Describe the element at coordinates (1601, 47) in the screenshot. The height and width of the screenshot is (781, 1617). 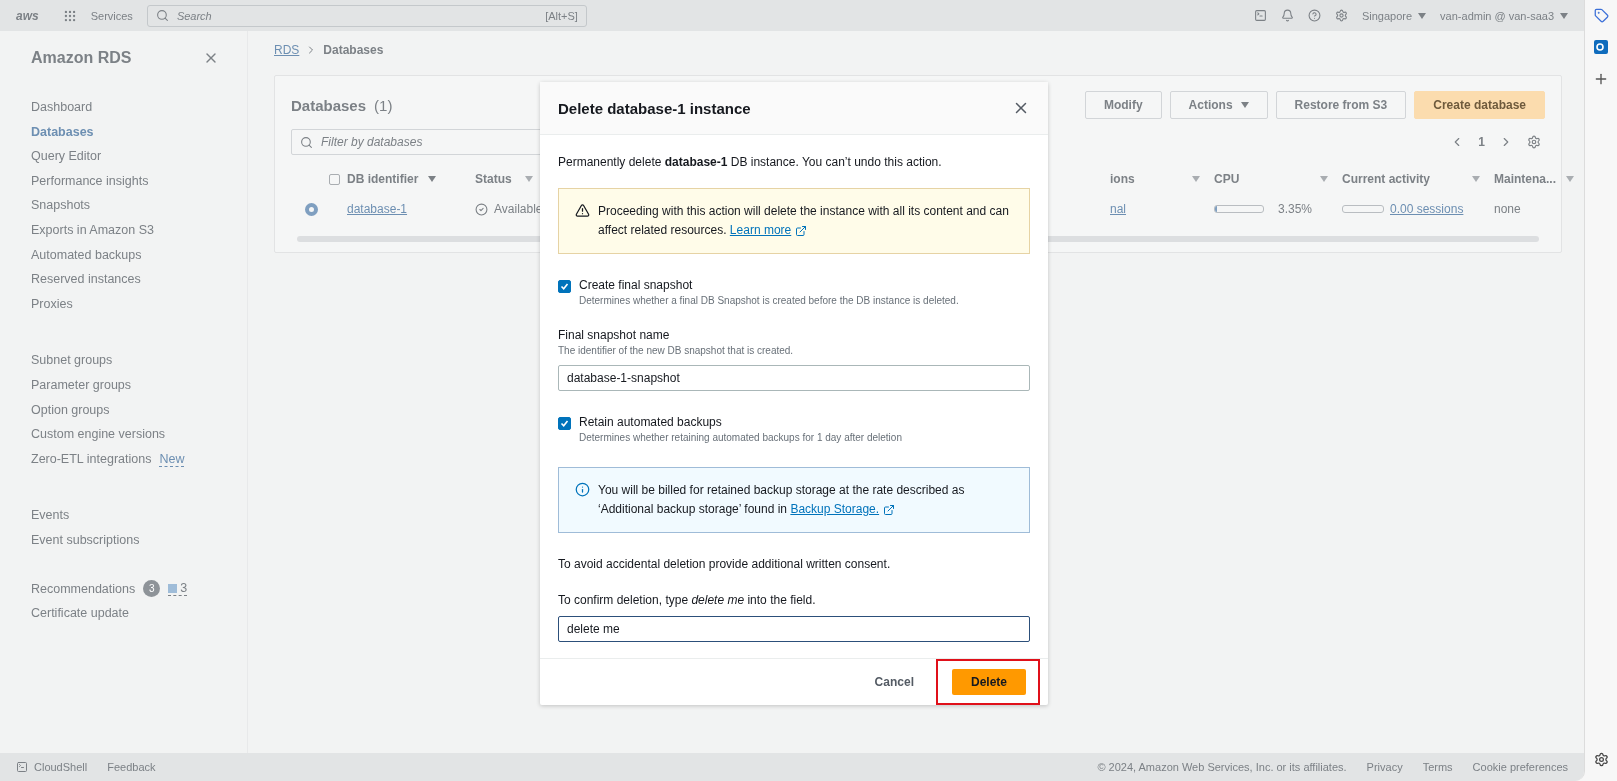
I see `mail-app-icon` at that location.